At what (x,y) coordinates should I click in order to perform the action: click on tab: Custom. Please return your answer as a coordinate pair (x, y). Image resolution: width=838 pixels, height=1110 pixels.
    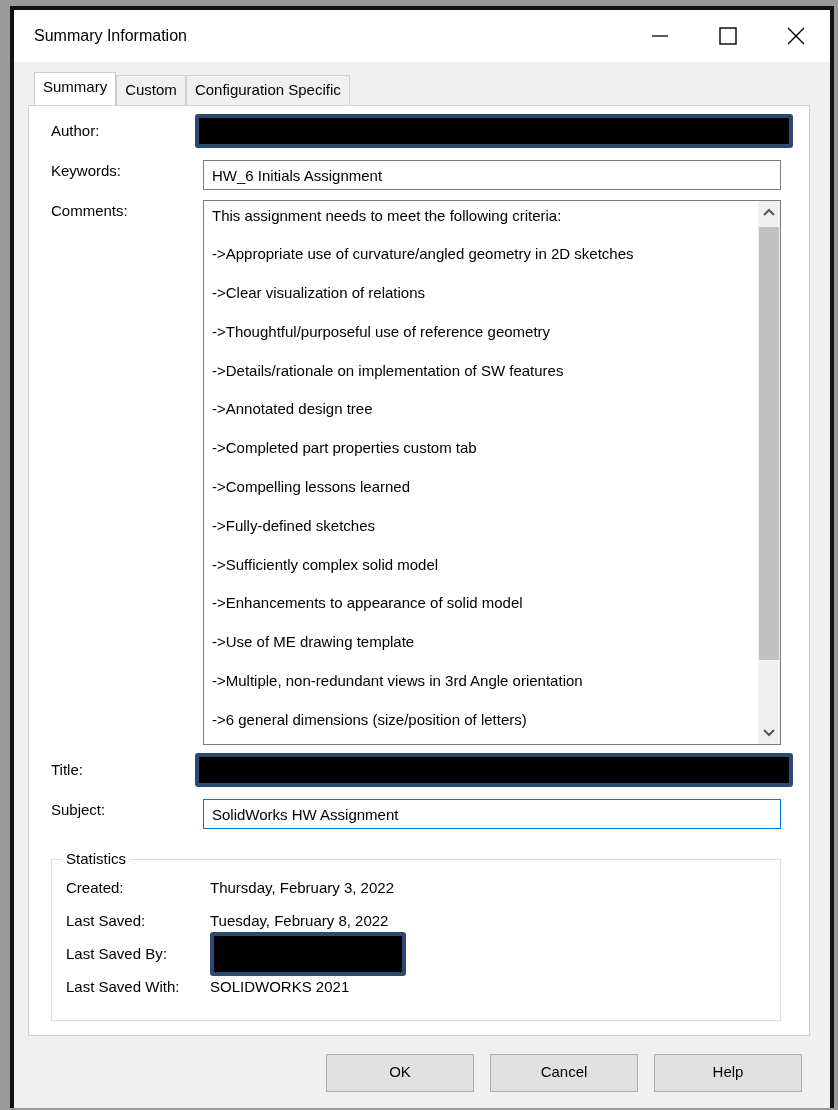
    Looking at the image, I should click on (151, 90).